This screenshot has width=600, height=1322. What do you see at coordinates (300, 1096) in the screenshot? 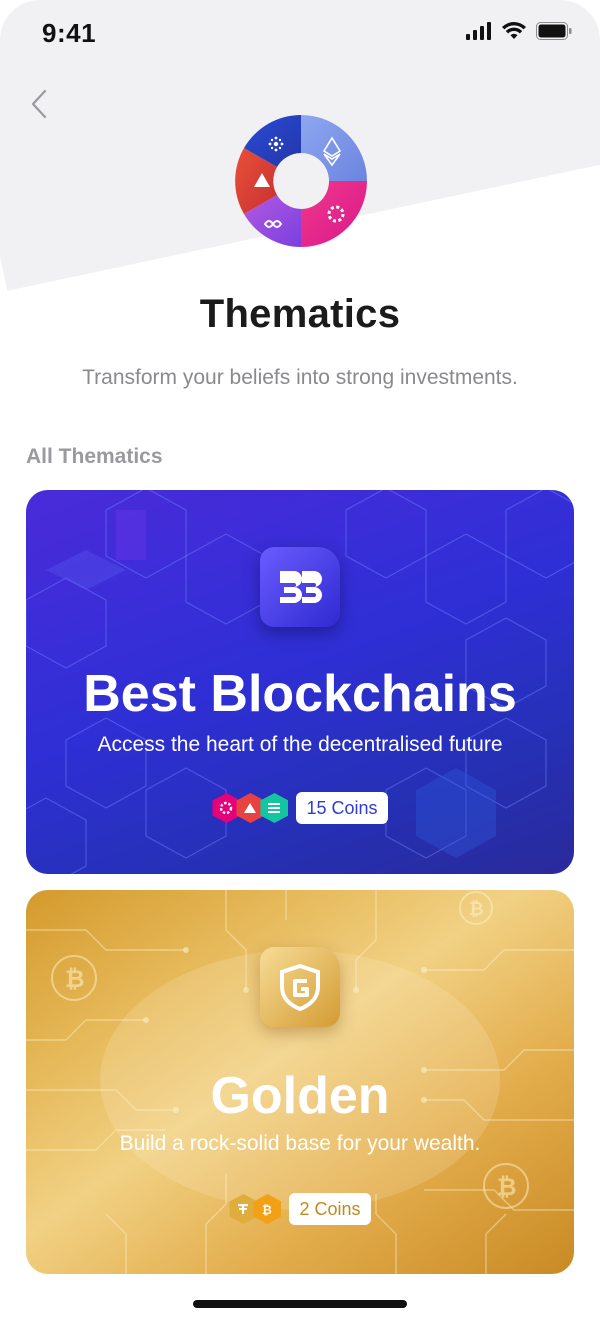
I see `card-title: Golden` at bounding box center [300, 1096].